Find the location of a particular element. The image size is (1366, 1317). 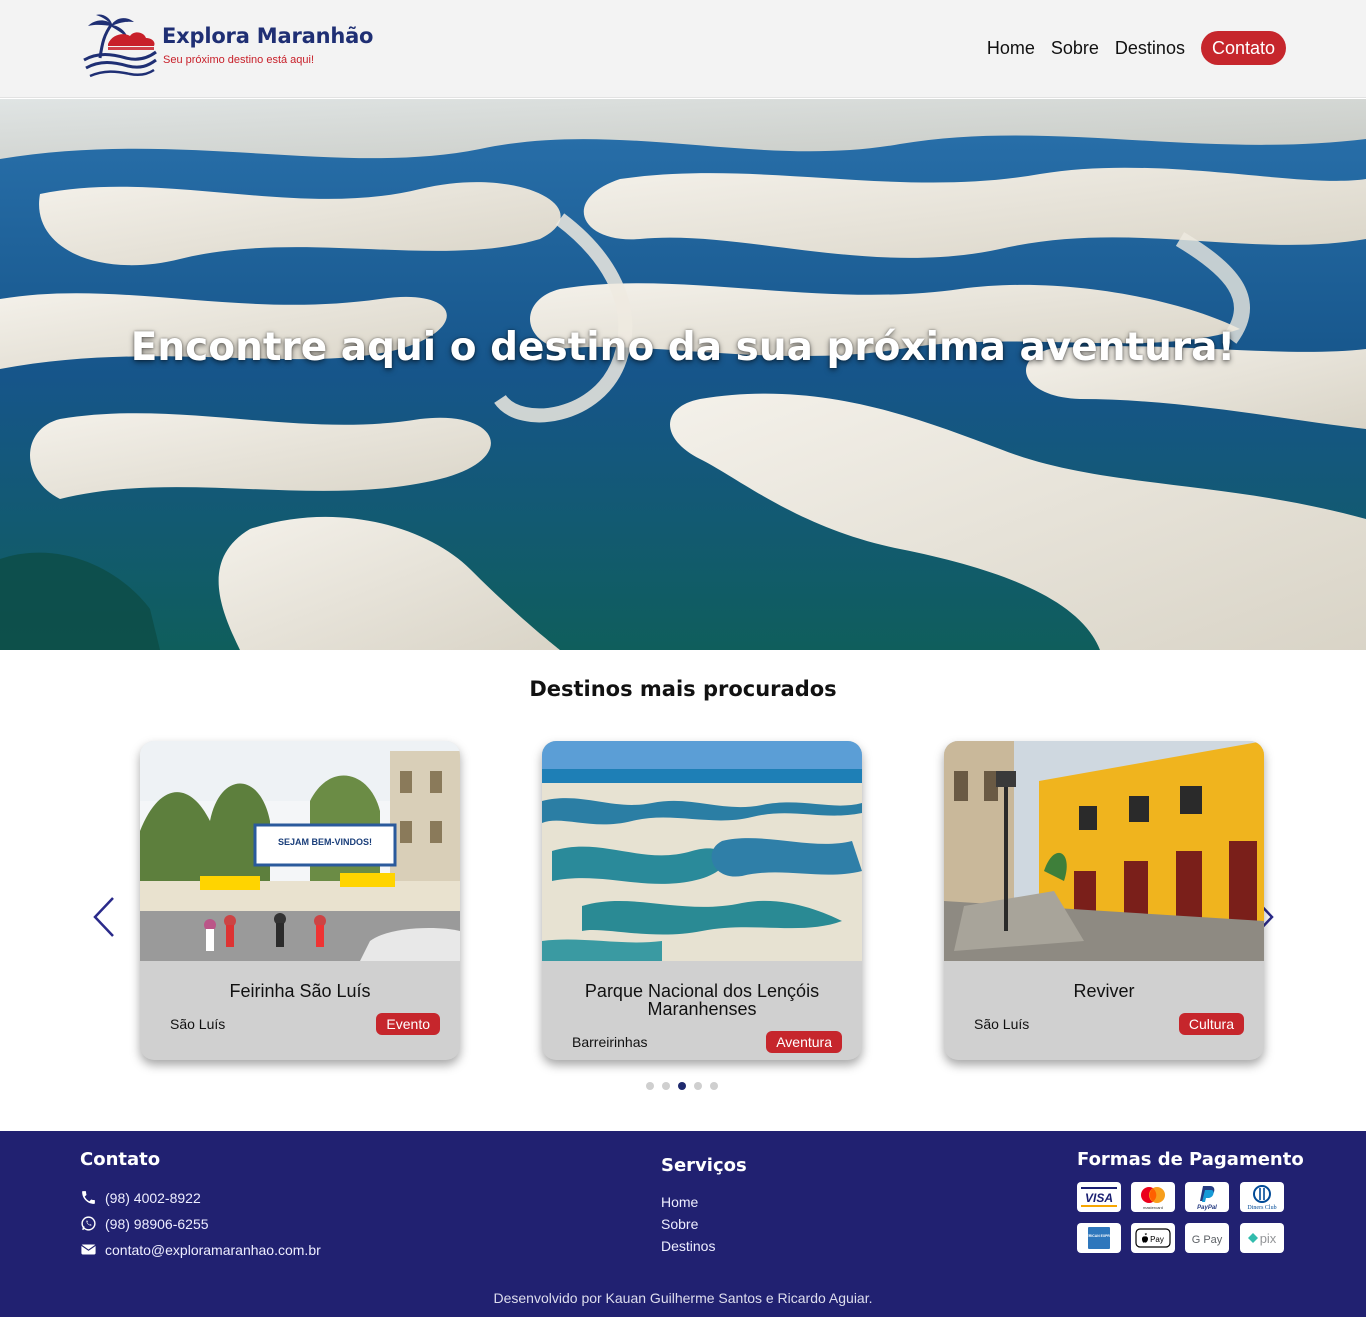

svg-text: VISA is located at coordinates (1099, 1198).